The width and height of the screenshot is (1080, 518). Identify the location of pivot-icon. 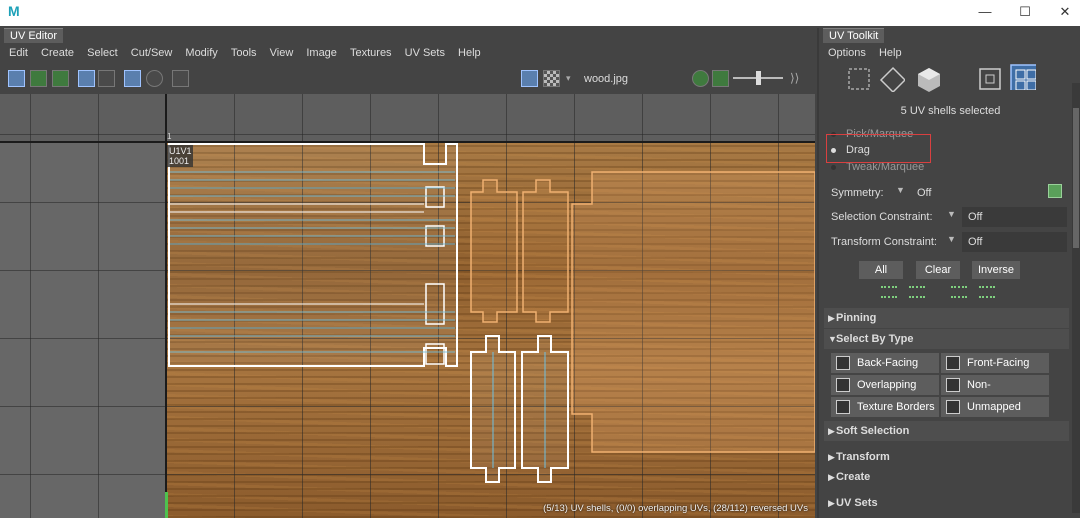
(154, 78).